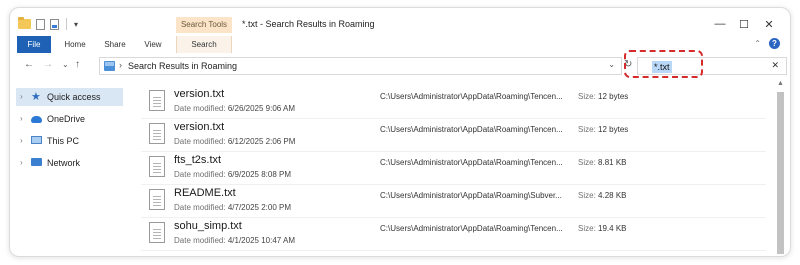 The height and width of the screenshot is (265, 800). Describe the element at coordinates (767, 43) in the screenshot. I see `ribbon-right-controls: ⌃ ?` at that location.